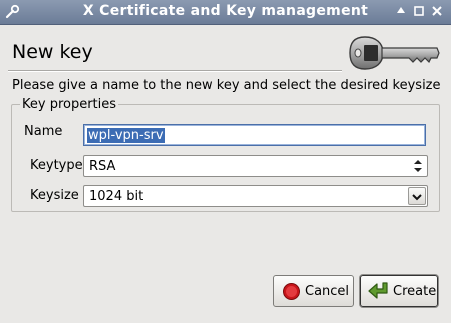 Image resolution: width=451 pixels, height=323 pixels. Describe the element at coordinates (126, 135) in the screenshot. I see `name-input-value: wpl-vpn-srv` at that location.